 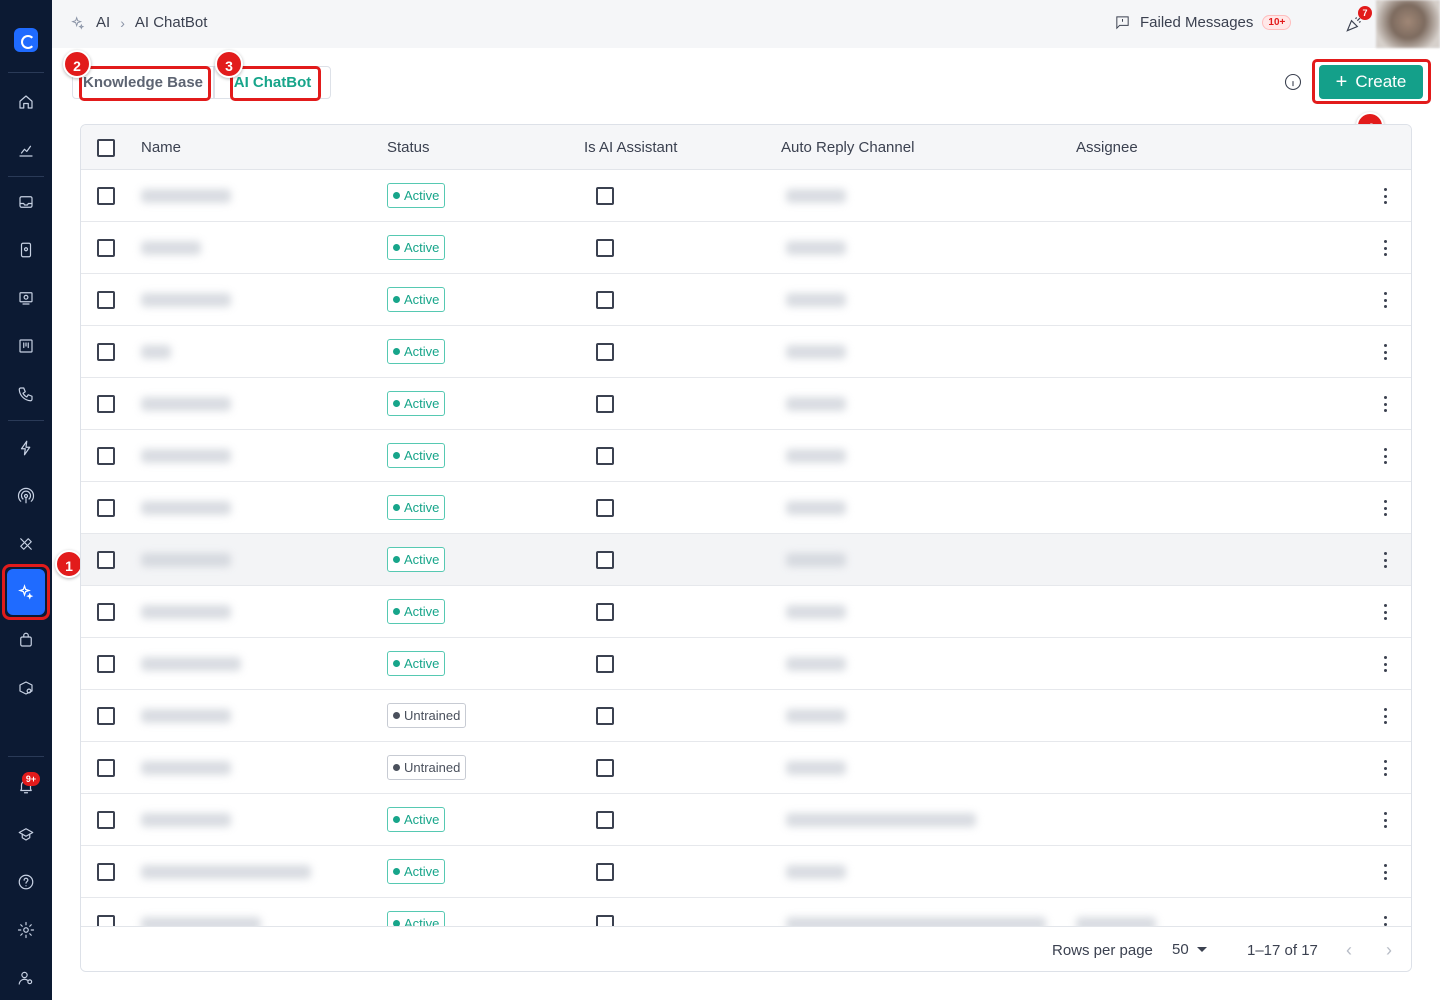 I want to click on user-settings-icon, so click(x=26, y=978).